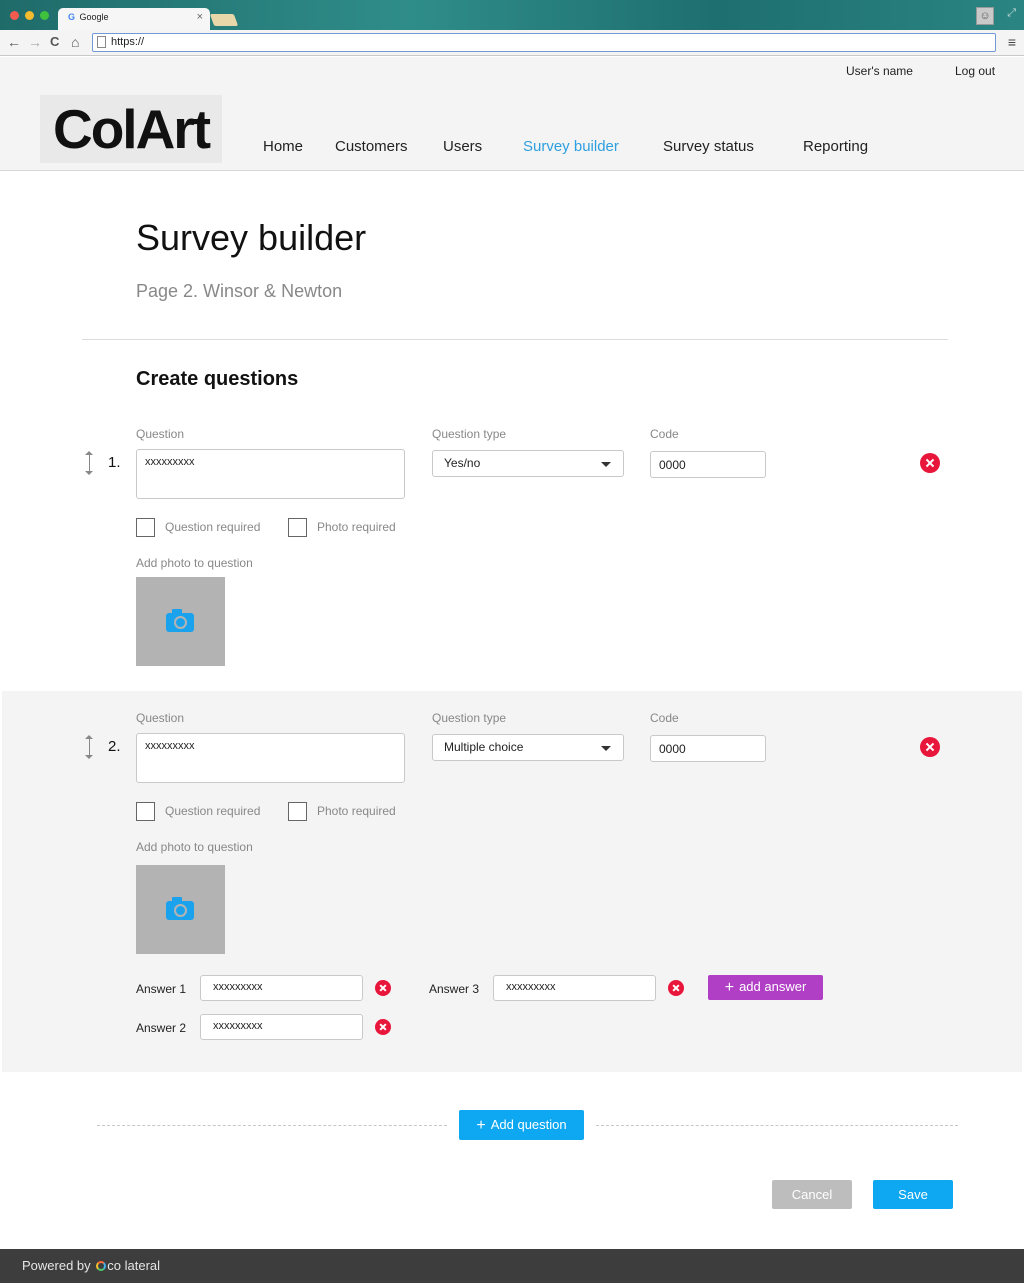  What do you see at coordinates (101, 1266) in the screenshot?
I see `colateral-logo-icon` at bounding box center [101, 1266].